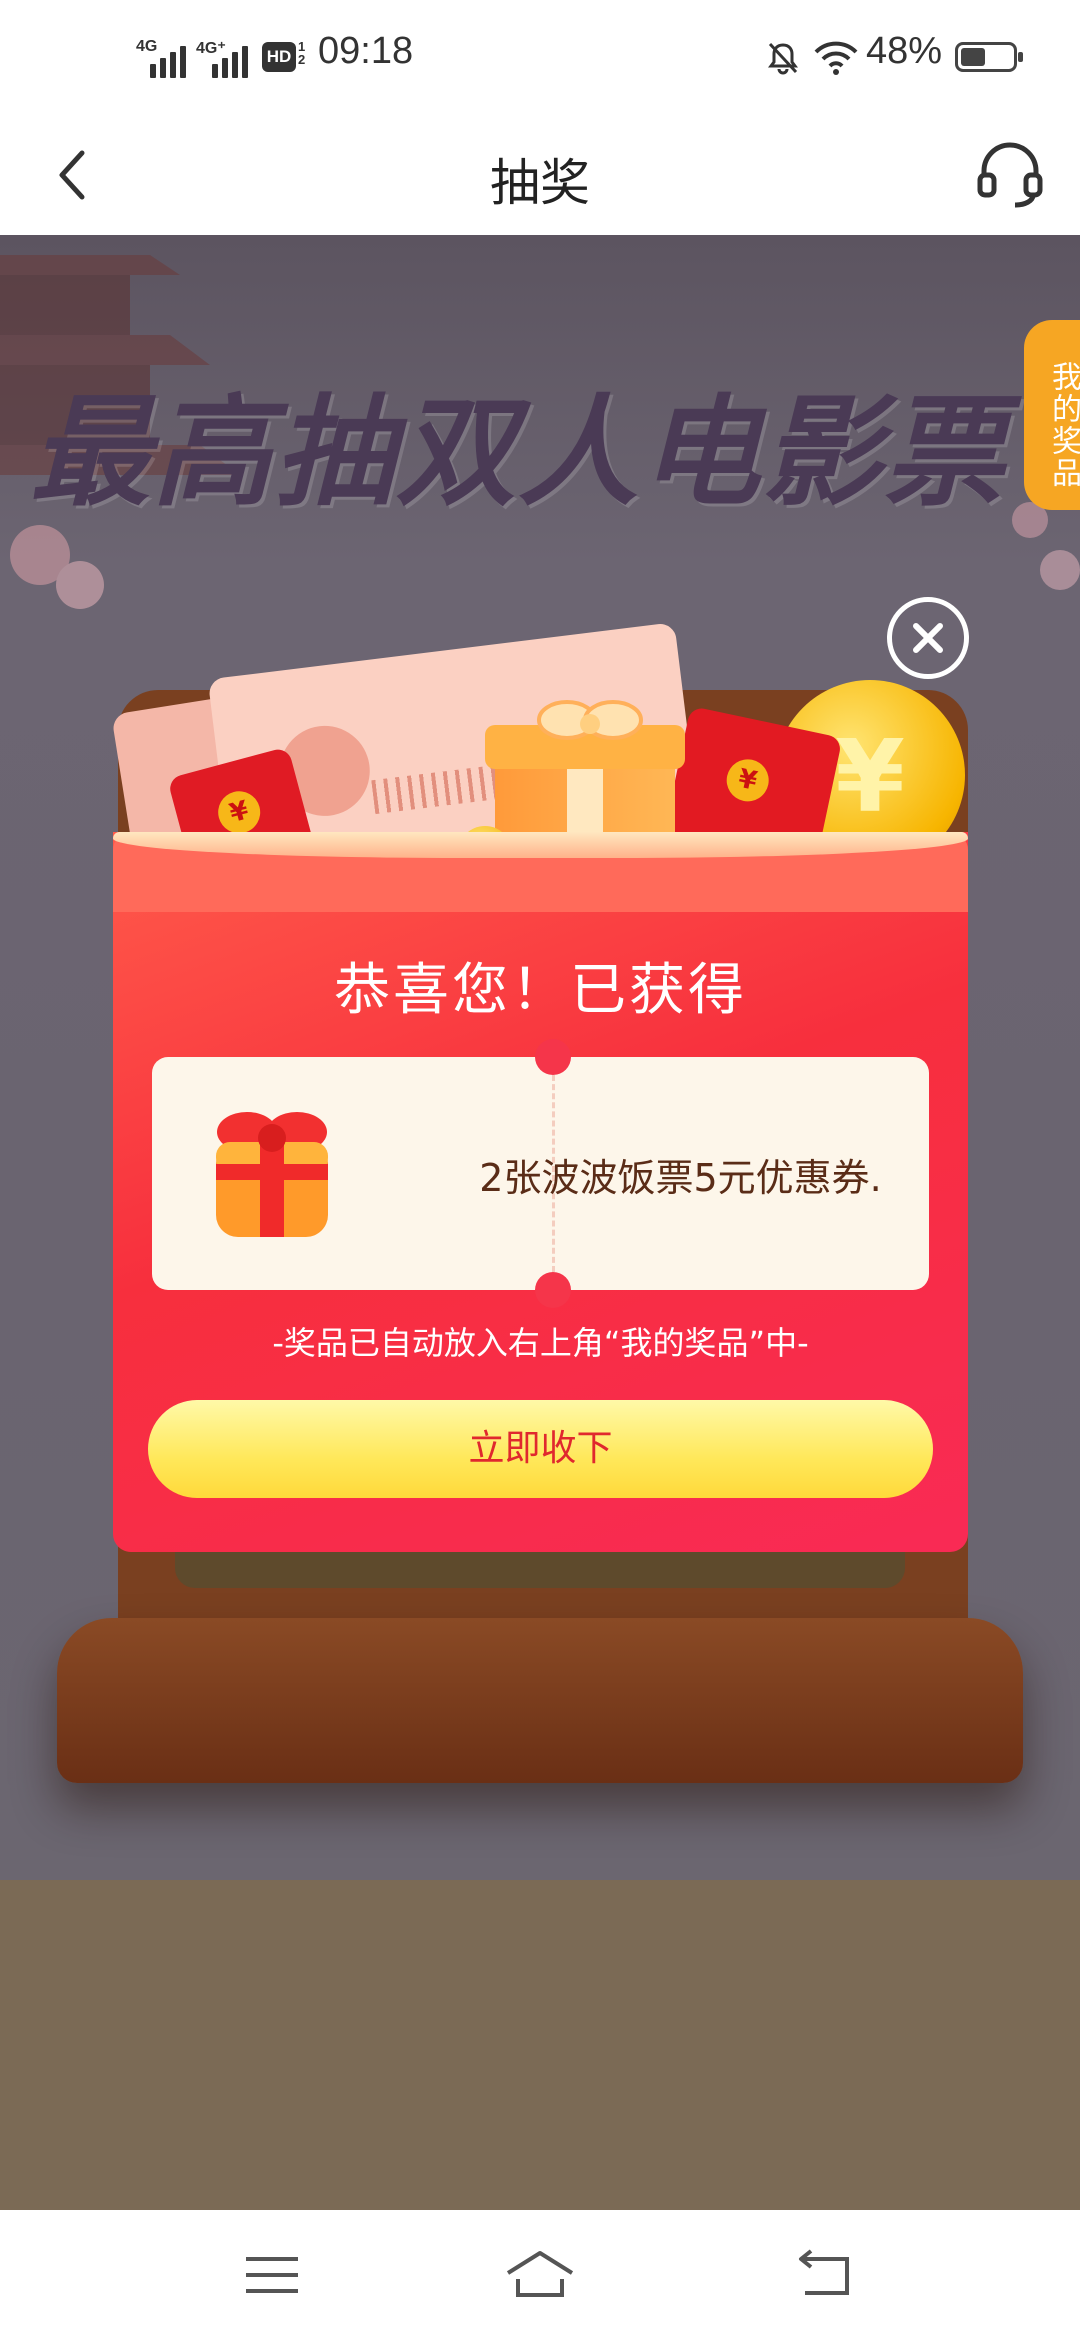  What do you see at coordinates (272, 1174) in the screenshot?
I see `gift-icon` at bounding box center [272, 1174].